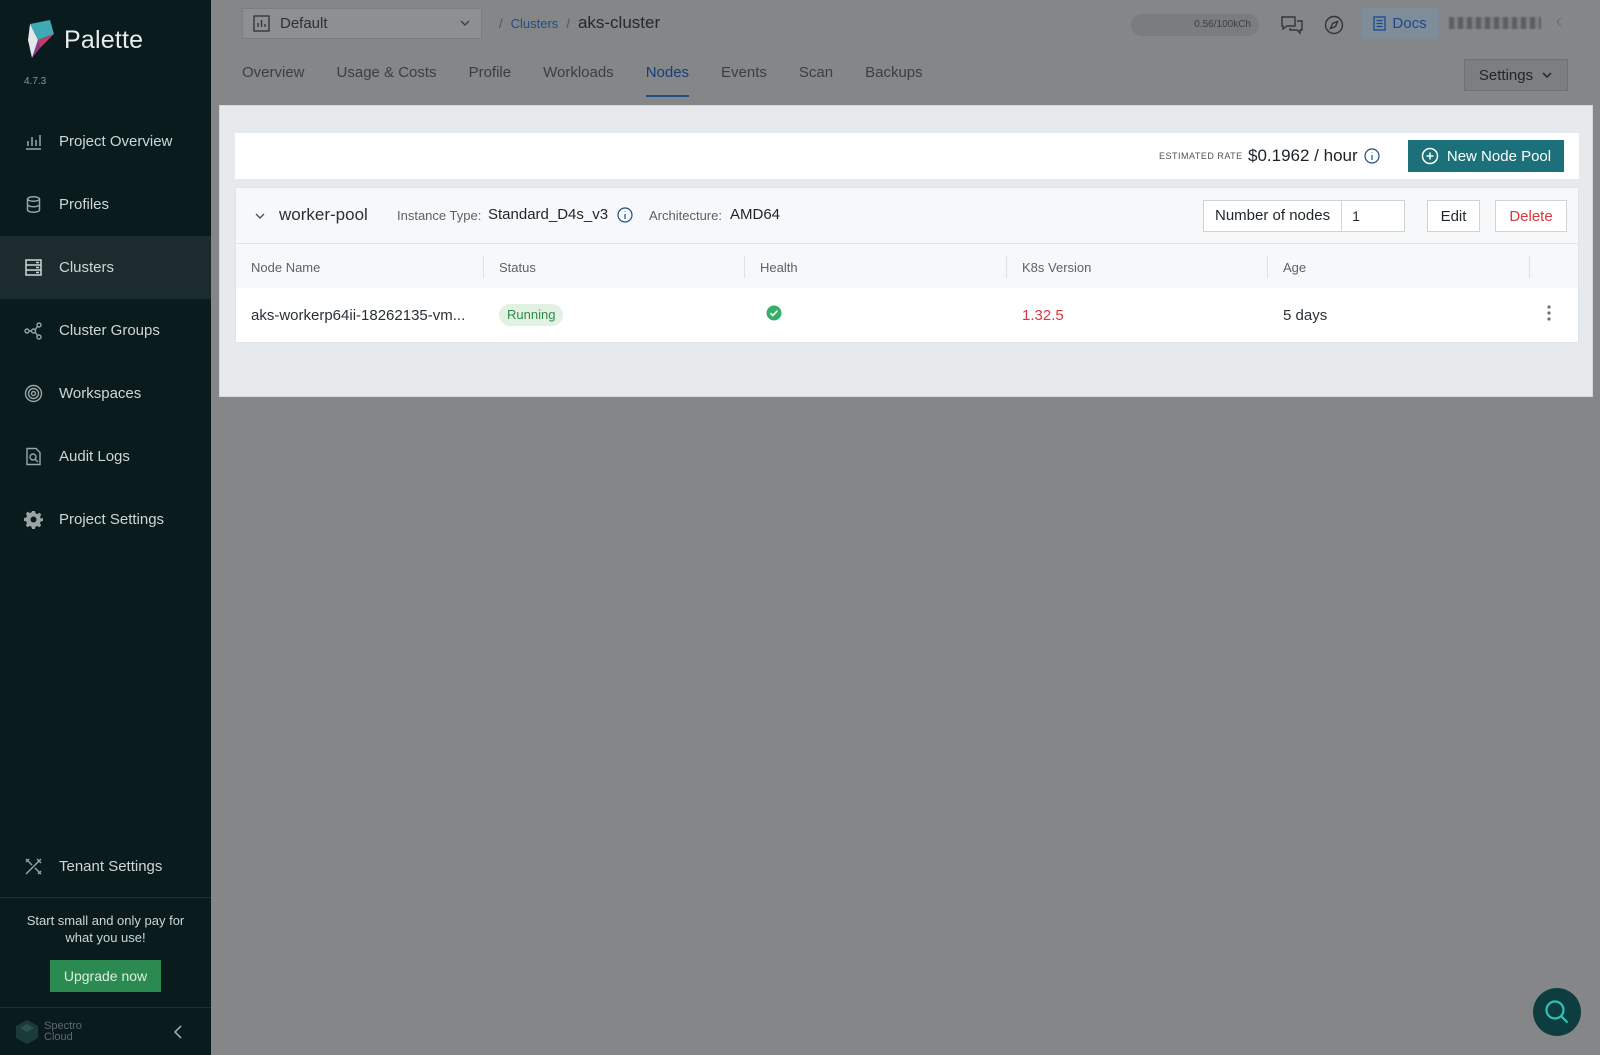 The height and width of the screenshot is (1055, 1600). What do you see at coordinates (1303, 155) in the screenshot?
I see `estimated-rate-value: $0.1962 / hour` at bounding box center [1303, 155].